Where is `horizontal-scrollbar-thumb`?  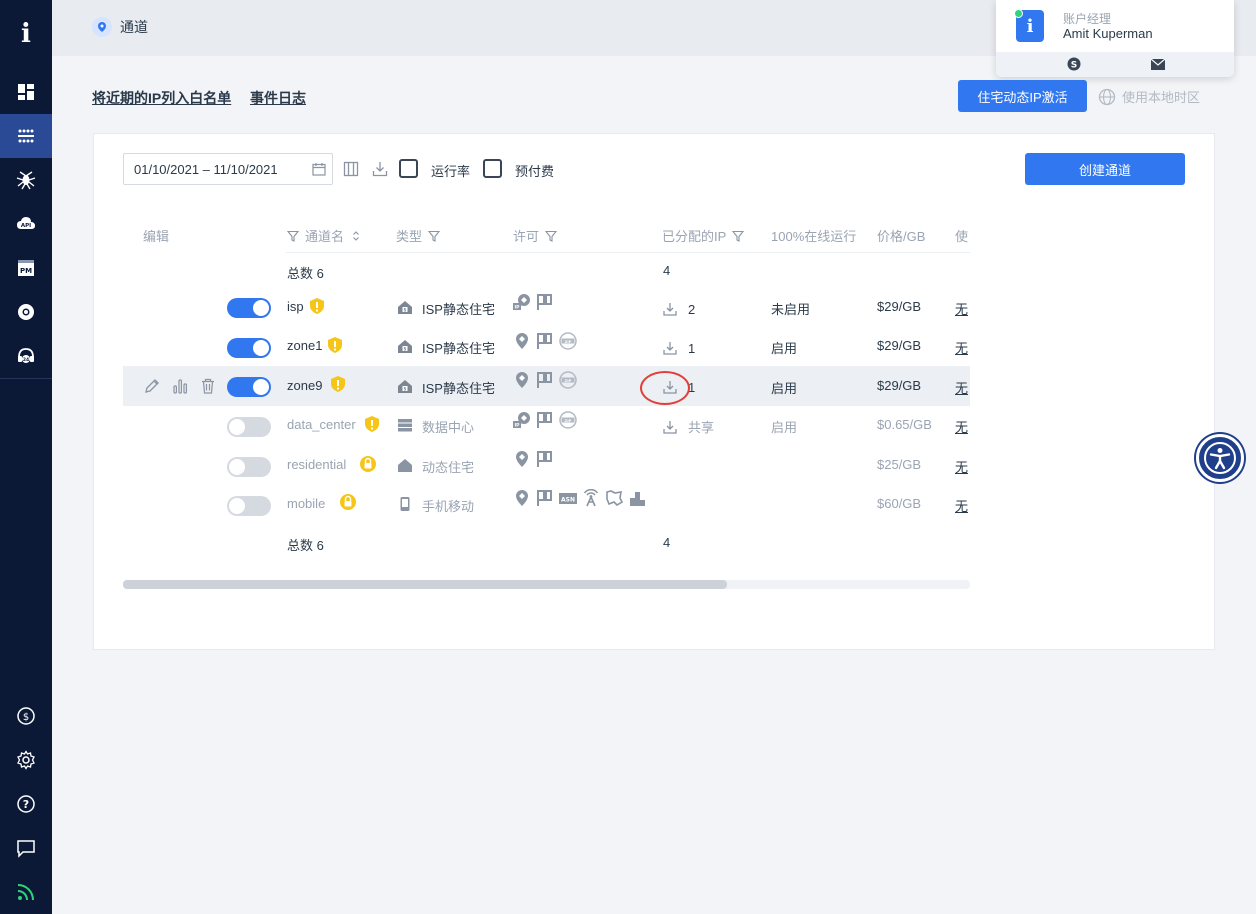 horizontal-scrollbar-thumb is located at coordinates (425, 584).